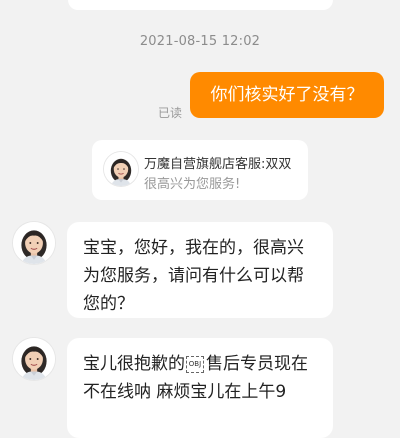 The height and width of the screenshot is (438, 400). I want to click on sent-message-bubble: 你们核实好了没有？, so click(287, 95).